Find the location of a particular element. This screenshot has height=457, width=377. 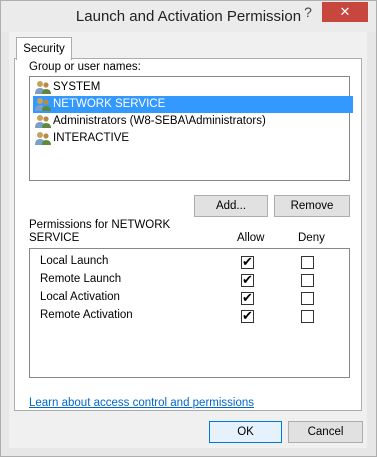

permission-name: Local Activation is located at coordinates (80, 297).